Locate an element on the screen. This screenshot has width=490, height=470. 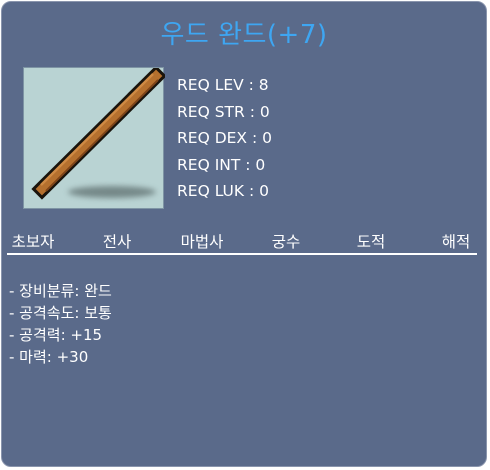
stat-category: - 장비분류: 완드 is located at coordinates (60, 291).